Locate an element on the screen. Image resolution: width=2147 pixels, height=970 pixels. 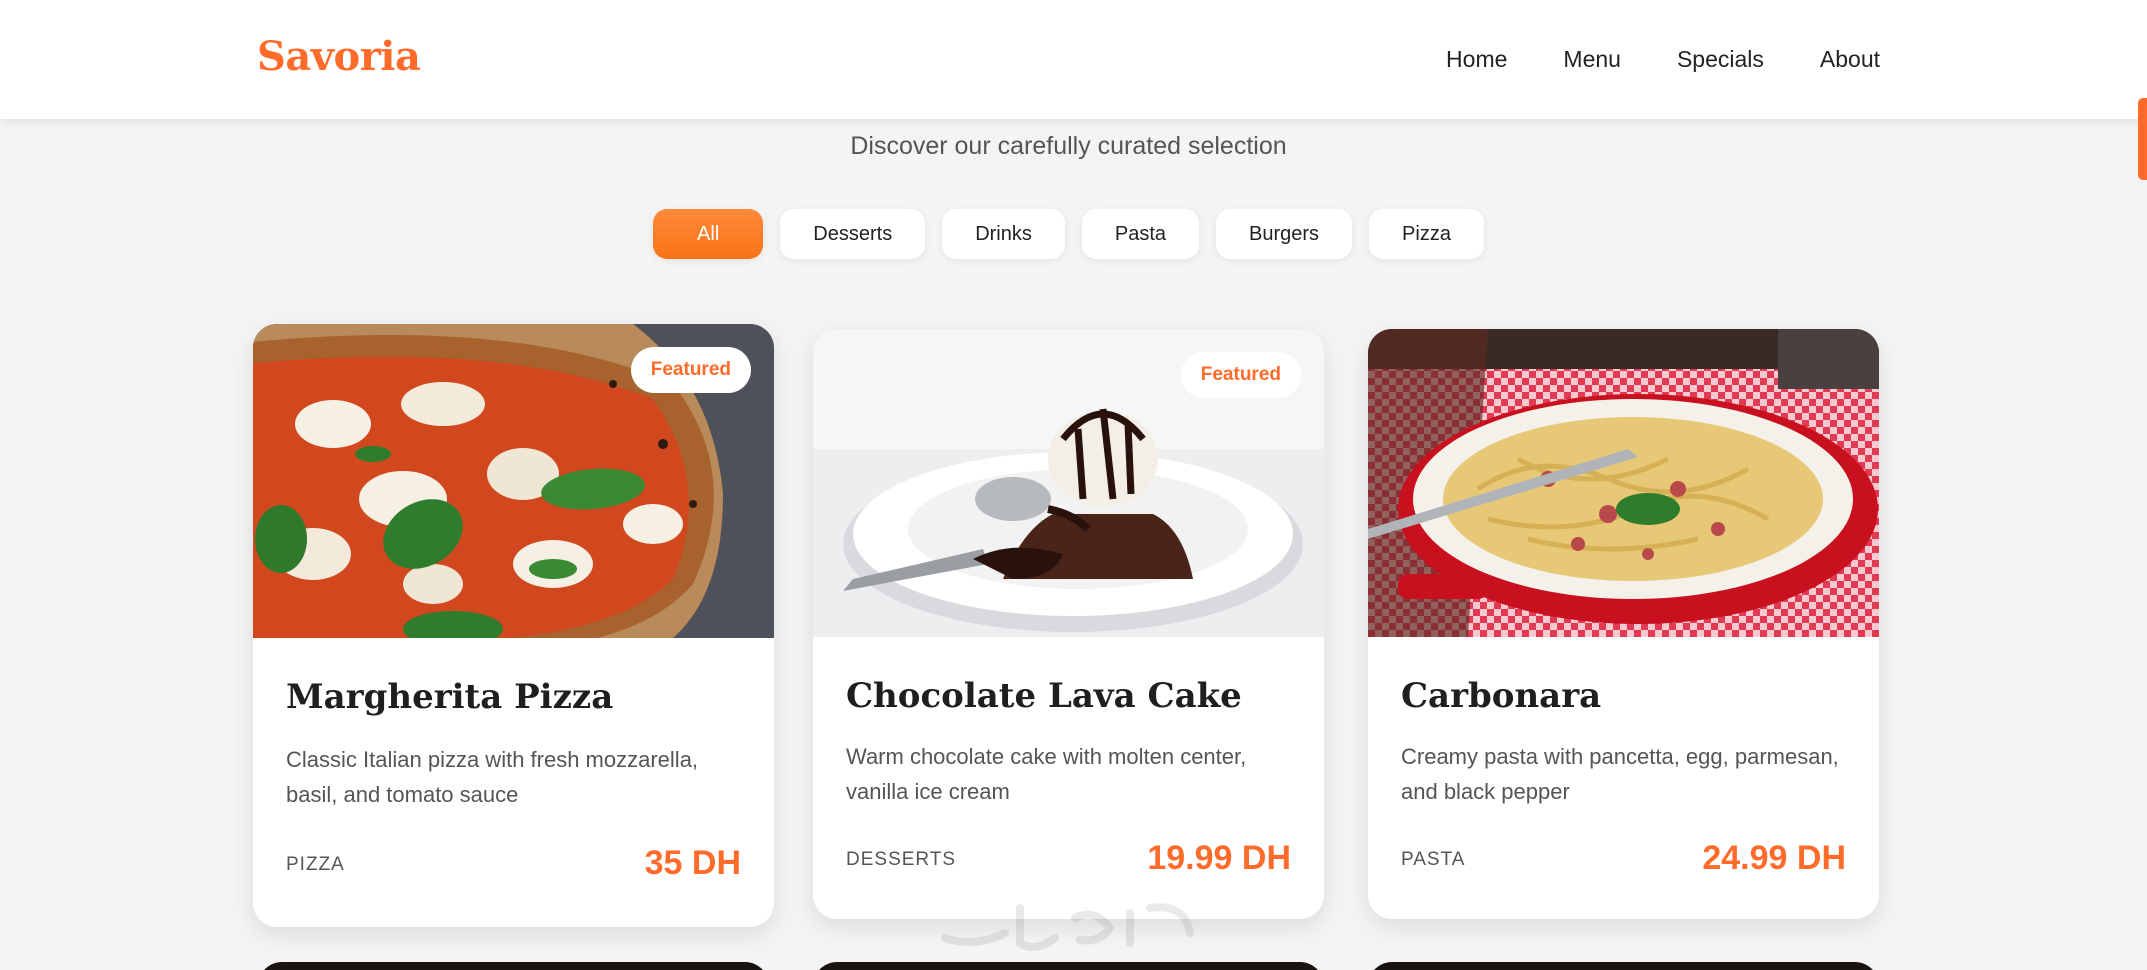
card-category: PIZZA is located at coordinates (315, 864).